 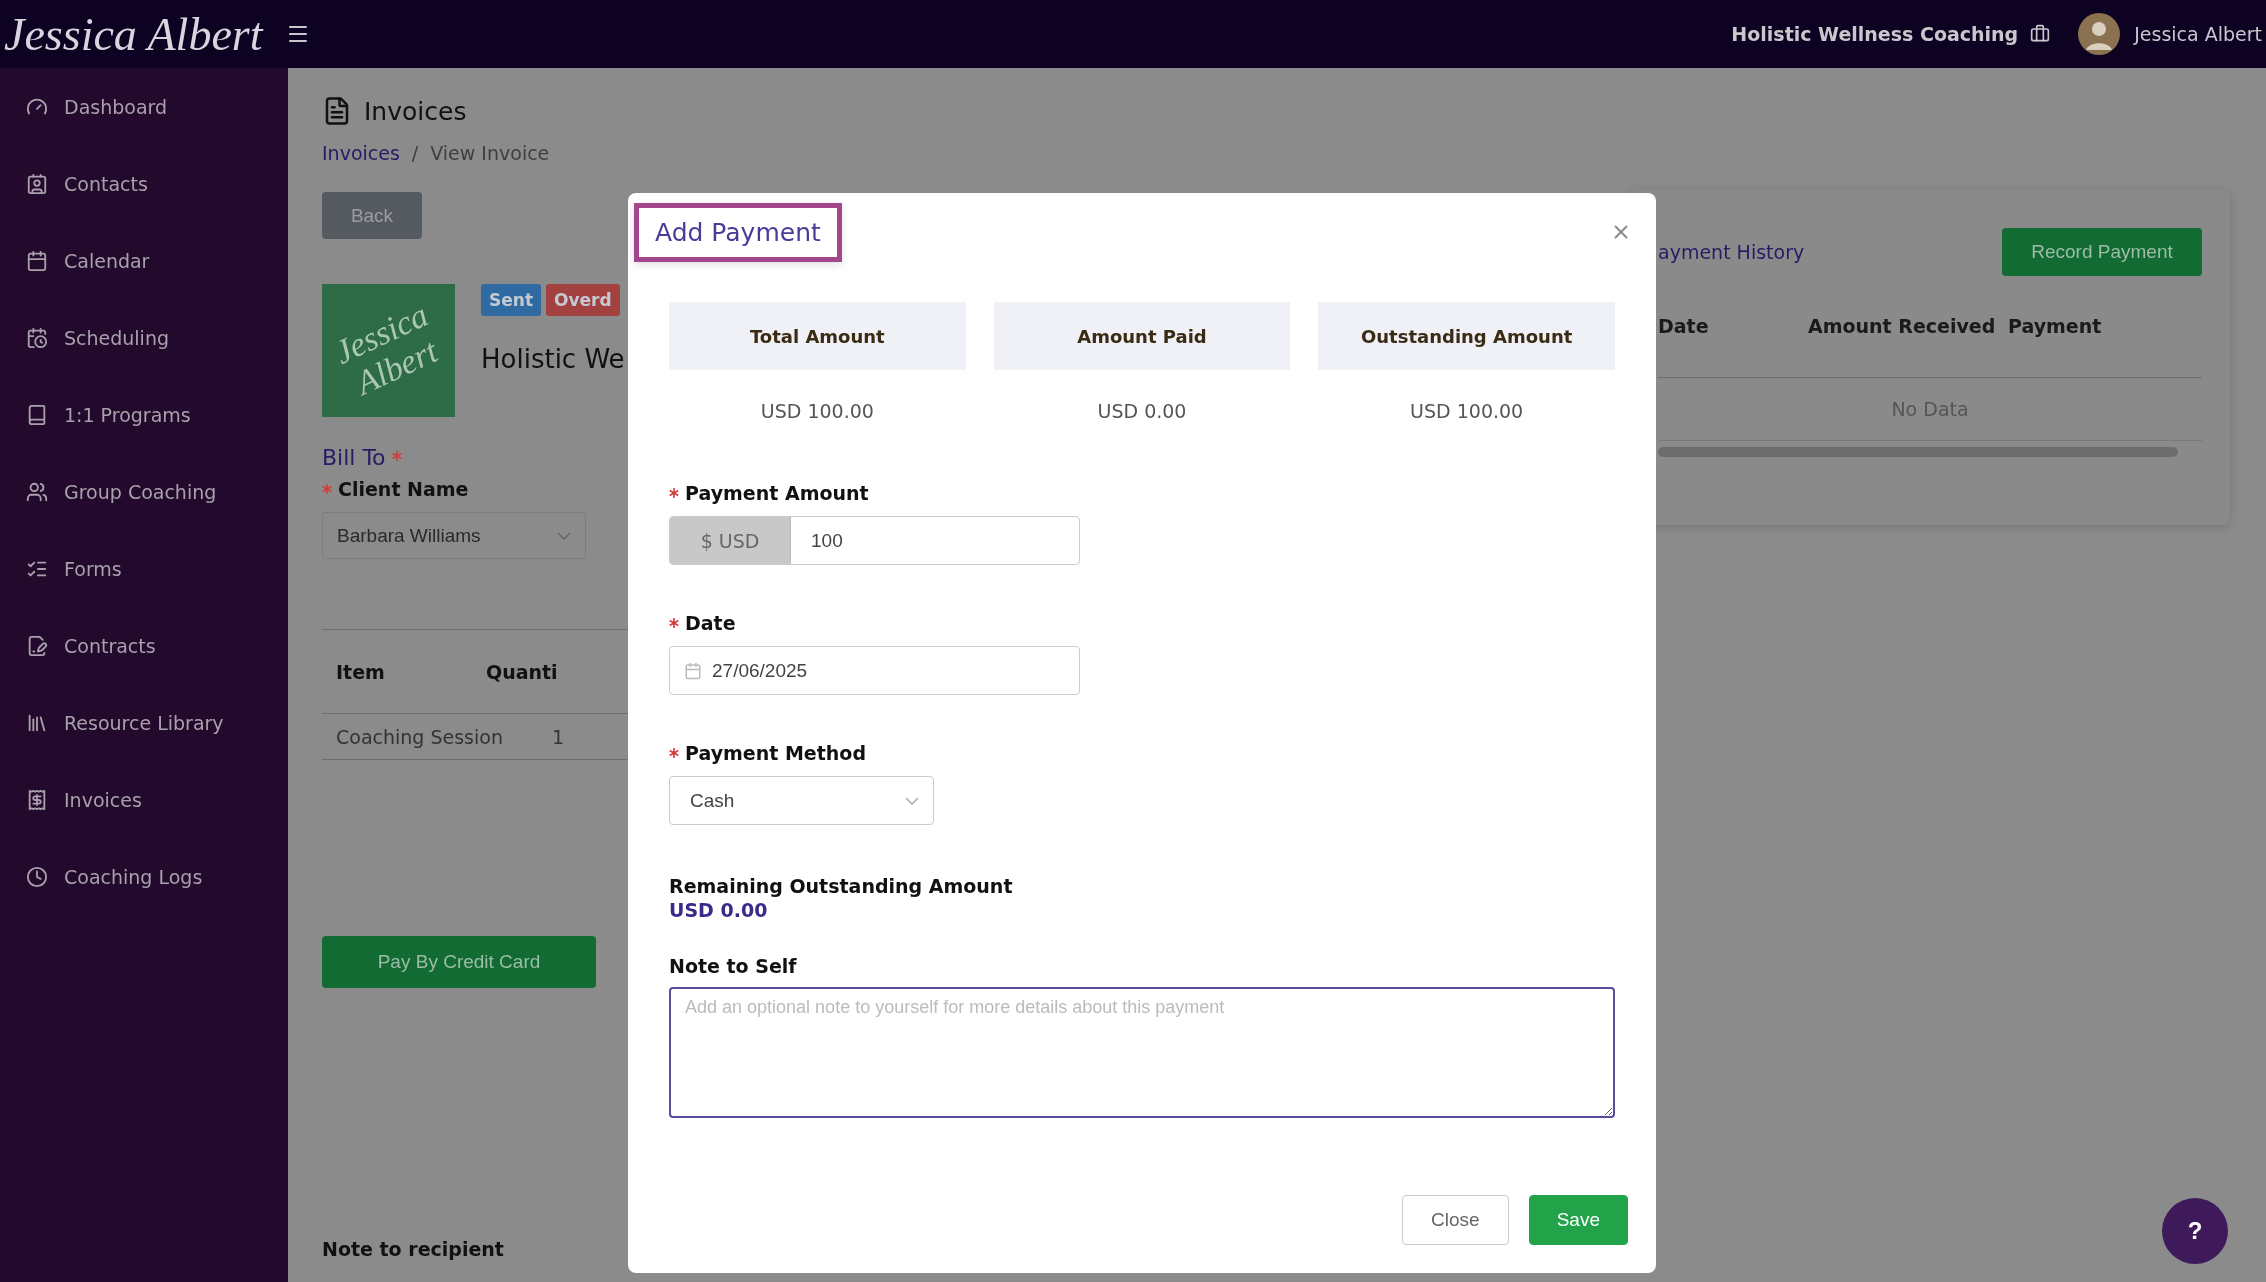 What do you see at coordinates (144, 337) in the screenshot?
I see `sidebar-item: Scheduling` at bounding box center [144, 337].